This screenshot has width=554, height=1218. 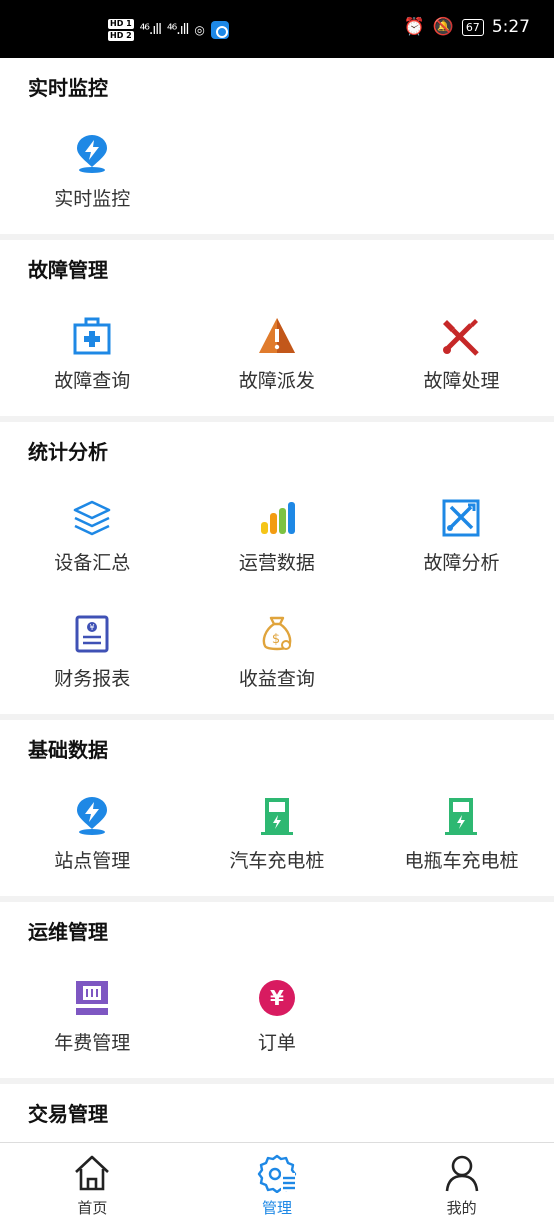 I want to click on grid-item: ¥ 财务报表, so click(x=92, y=656).